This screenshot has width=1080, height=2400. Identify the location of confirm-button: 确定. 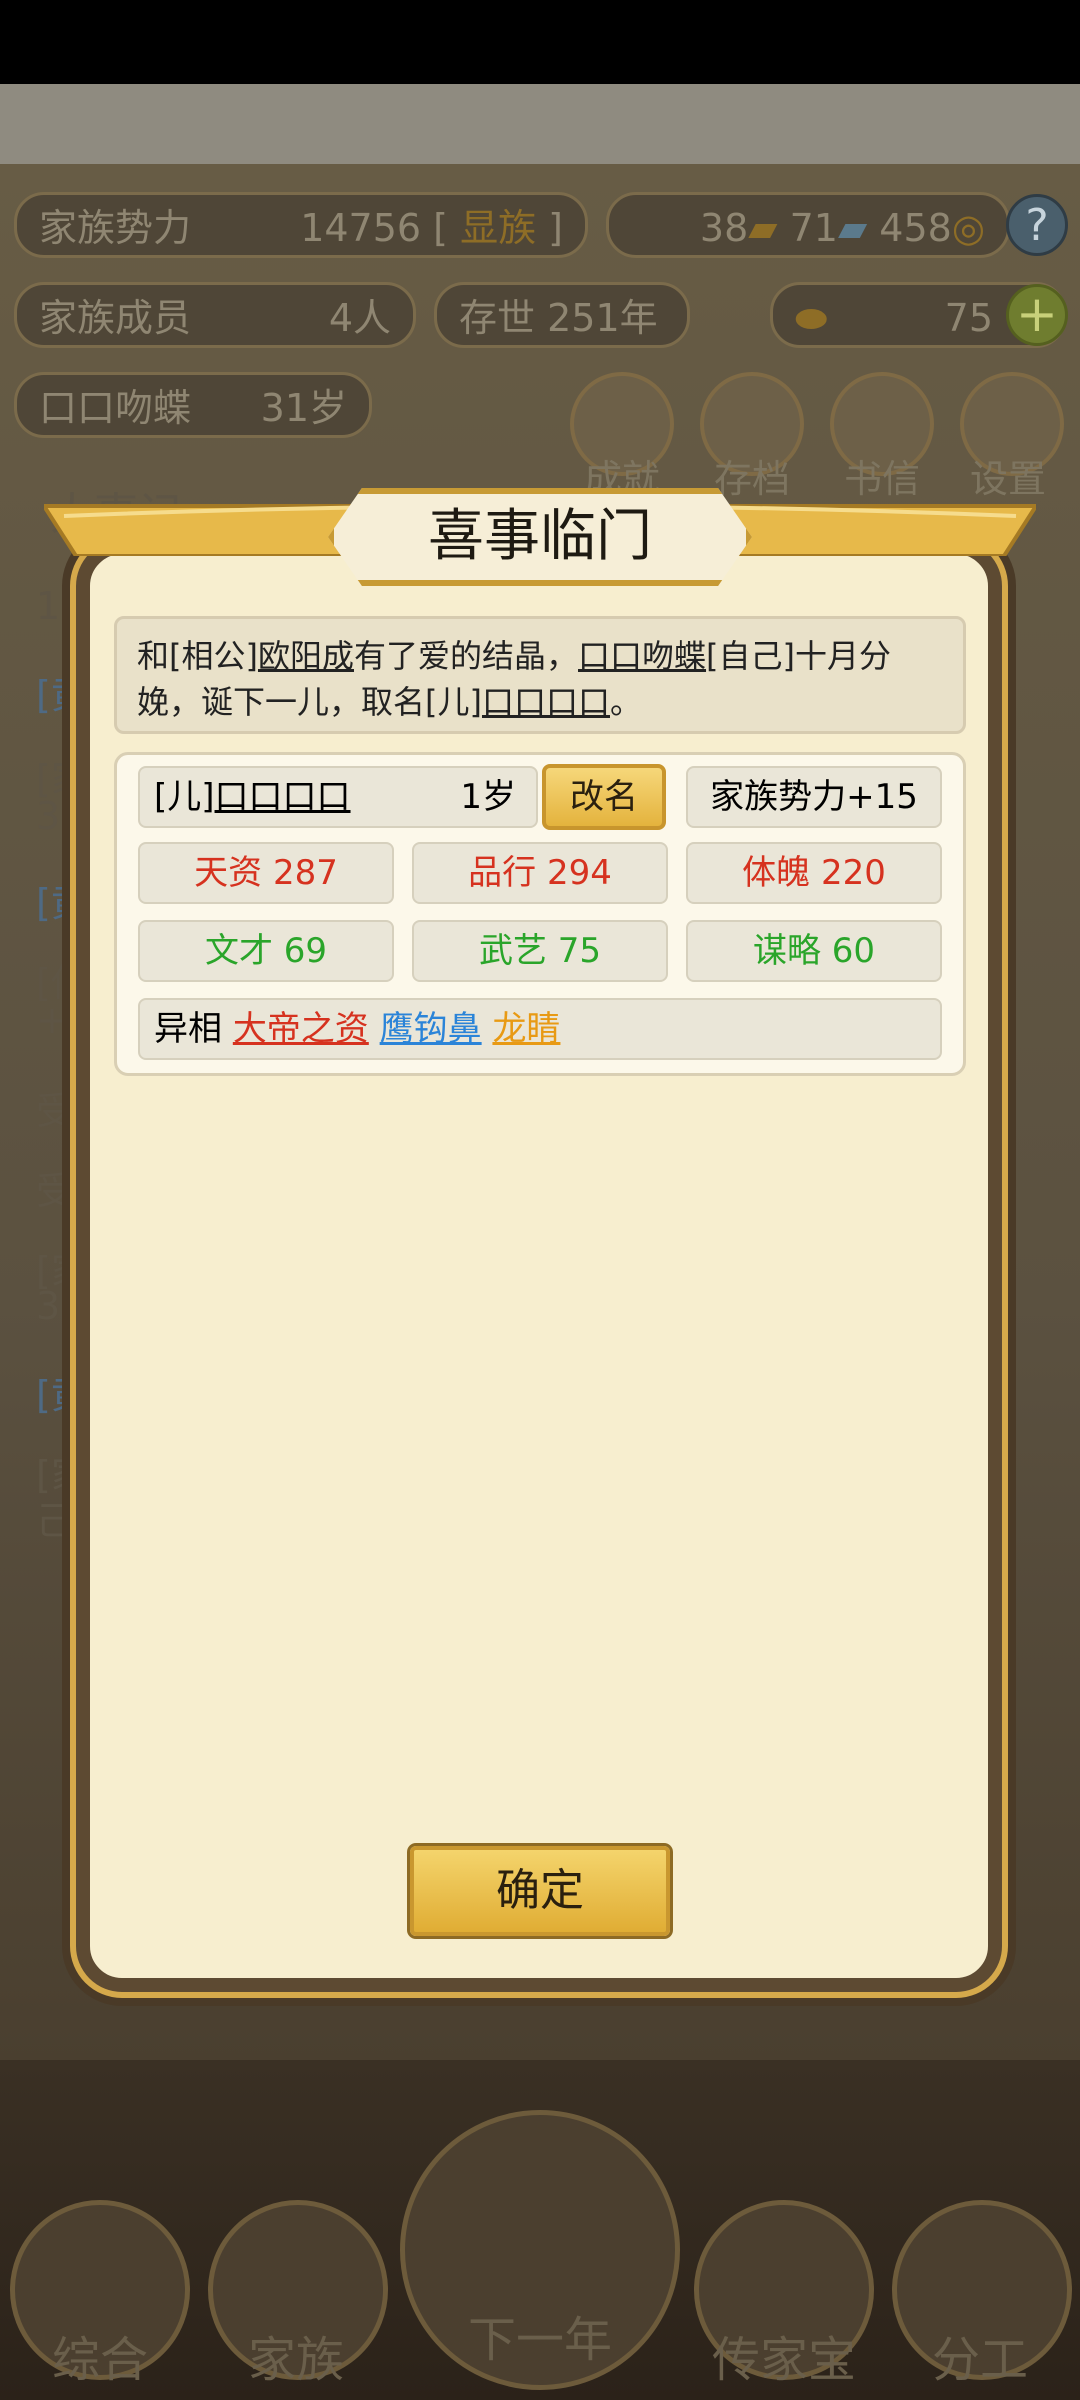
(540, 1891).